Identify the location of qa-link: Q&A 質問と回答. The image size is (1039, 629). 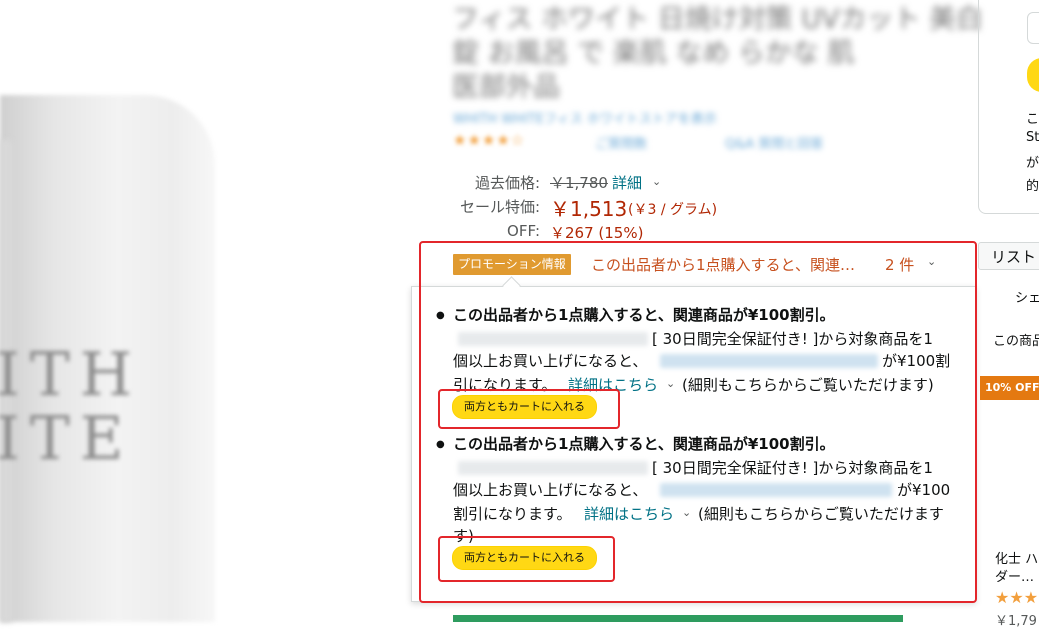
(774, 142).